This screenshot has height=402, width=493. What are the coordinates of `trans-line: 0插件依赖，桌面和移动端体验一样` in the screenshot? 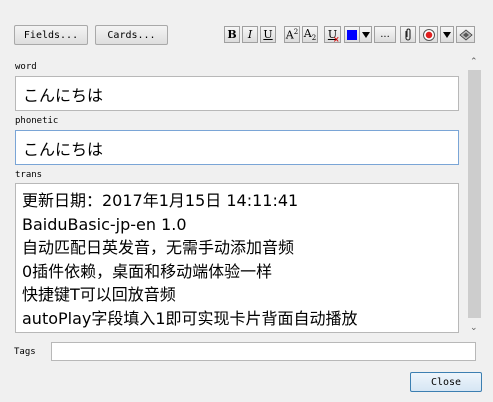 It's located at (147, 271).